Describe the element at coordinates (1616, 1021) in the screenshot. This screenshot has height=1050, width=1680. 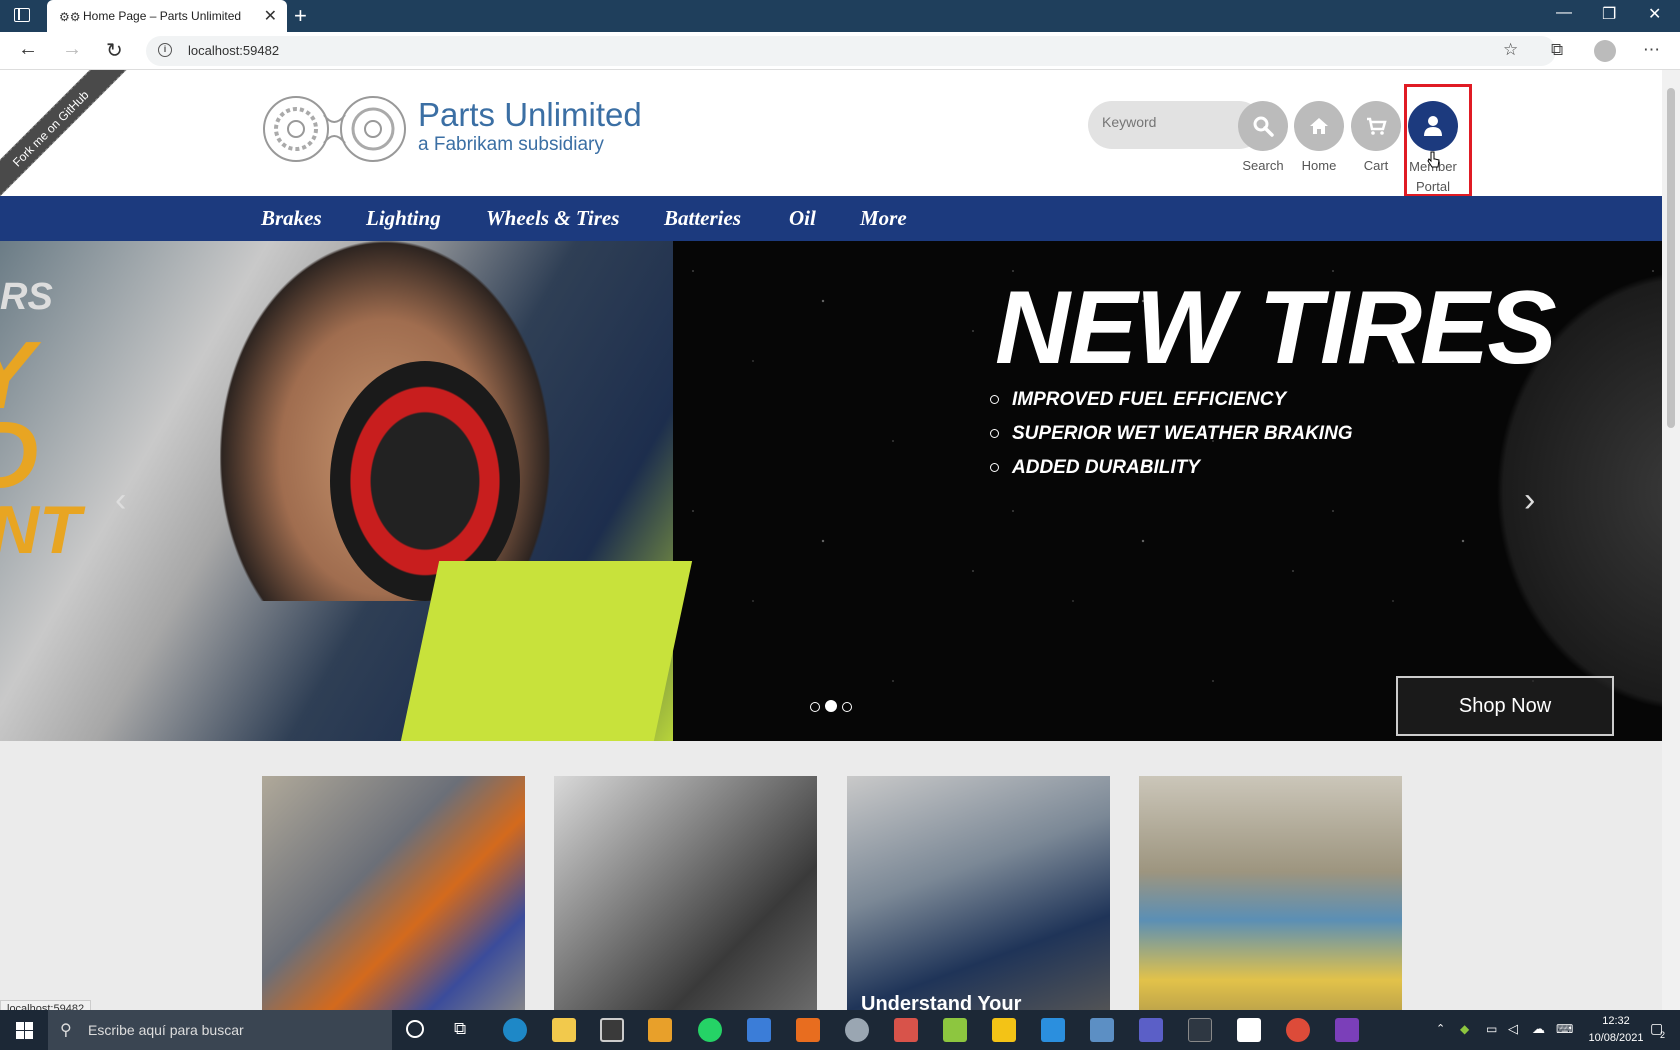
I see `clock-time: 12:32` at that location.